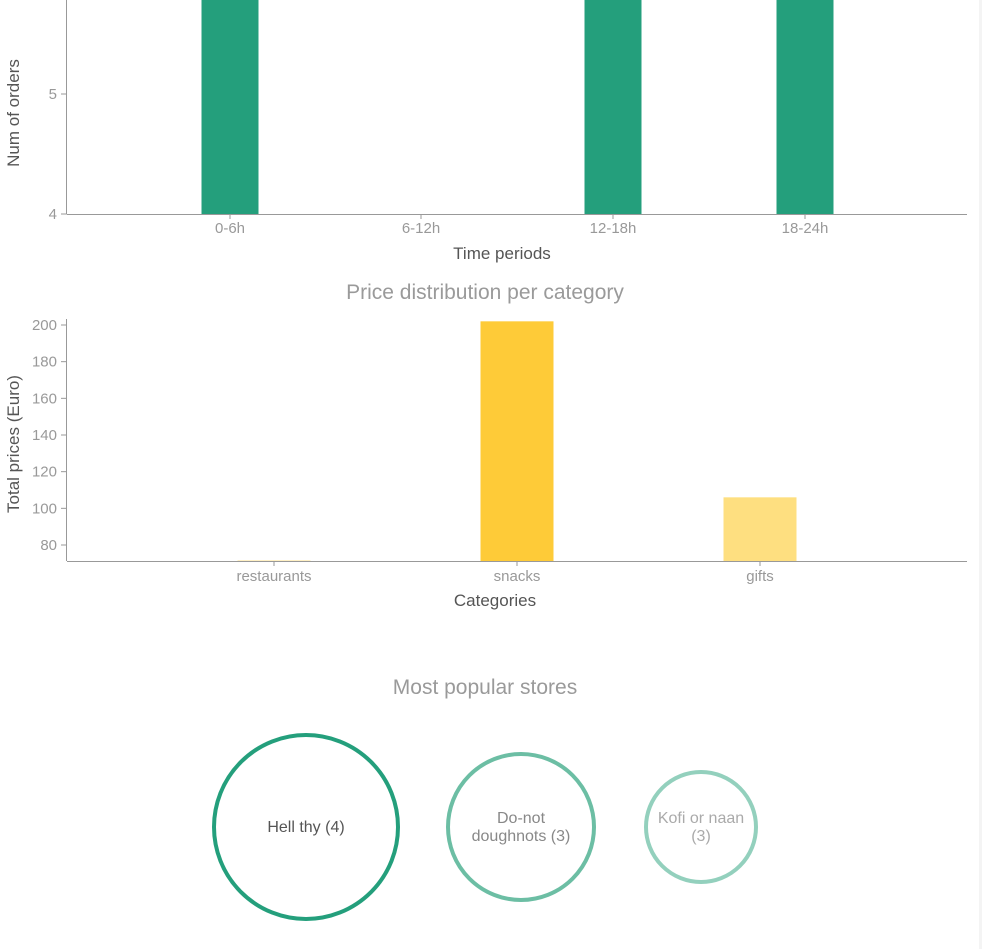  Describe the element at coordinates (517, 441) in the screenshot. I see `bar-snacks` at that location.